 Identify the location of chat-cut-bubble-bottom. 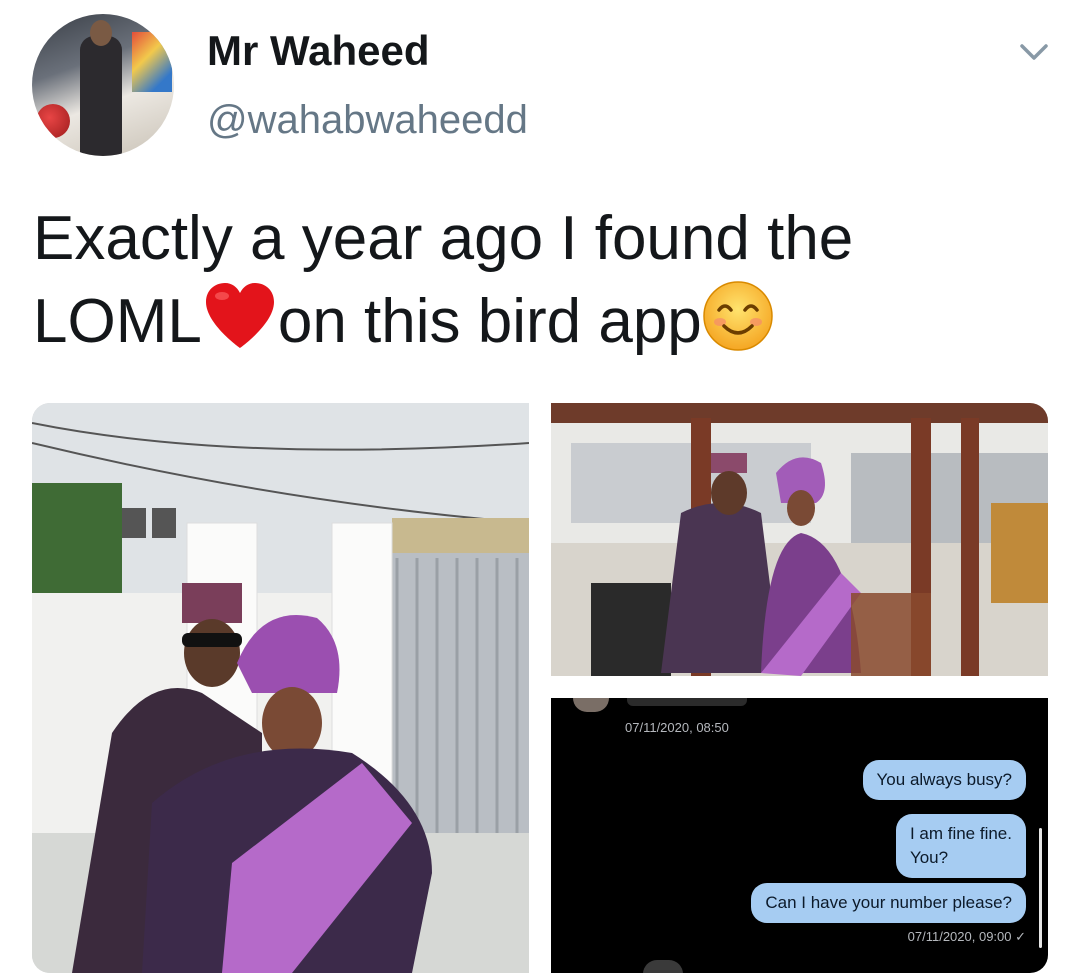
(663, 966).